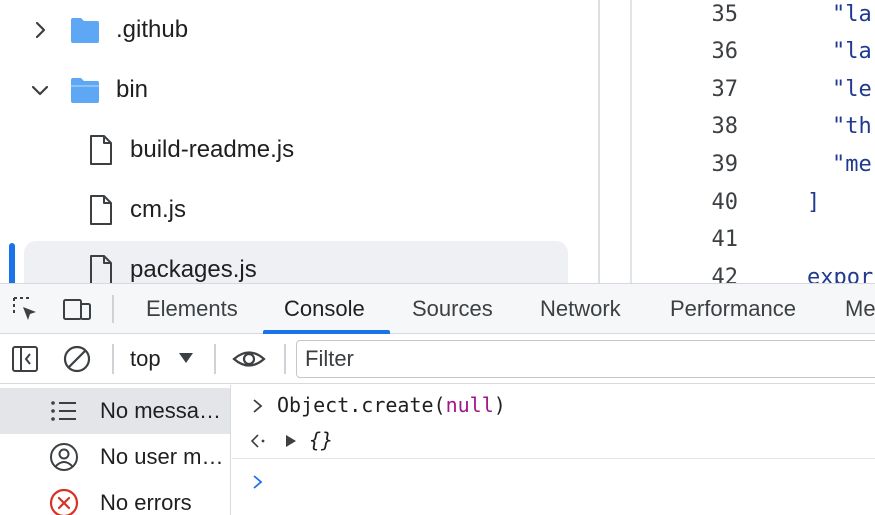 Image resolution: width=875 pixels, height=515 pixels. What do you see at coordinates (257, 441) in the screenshot?
I see `output-return-icon` at bounding box center [257, 441].